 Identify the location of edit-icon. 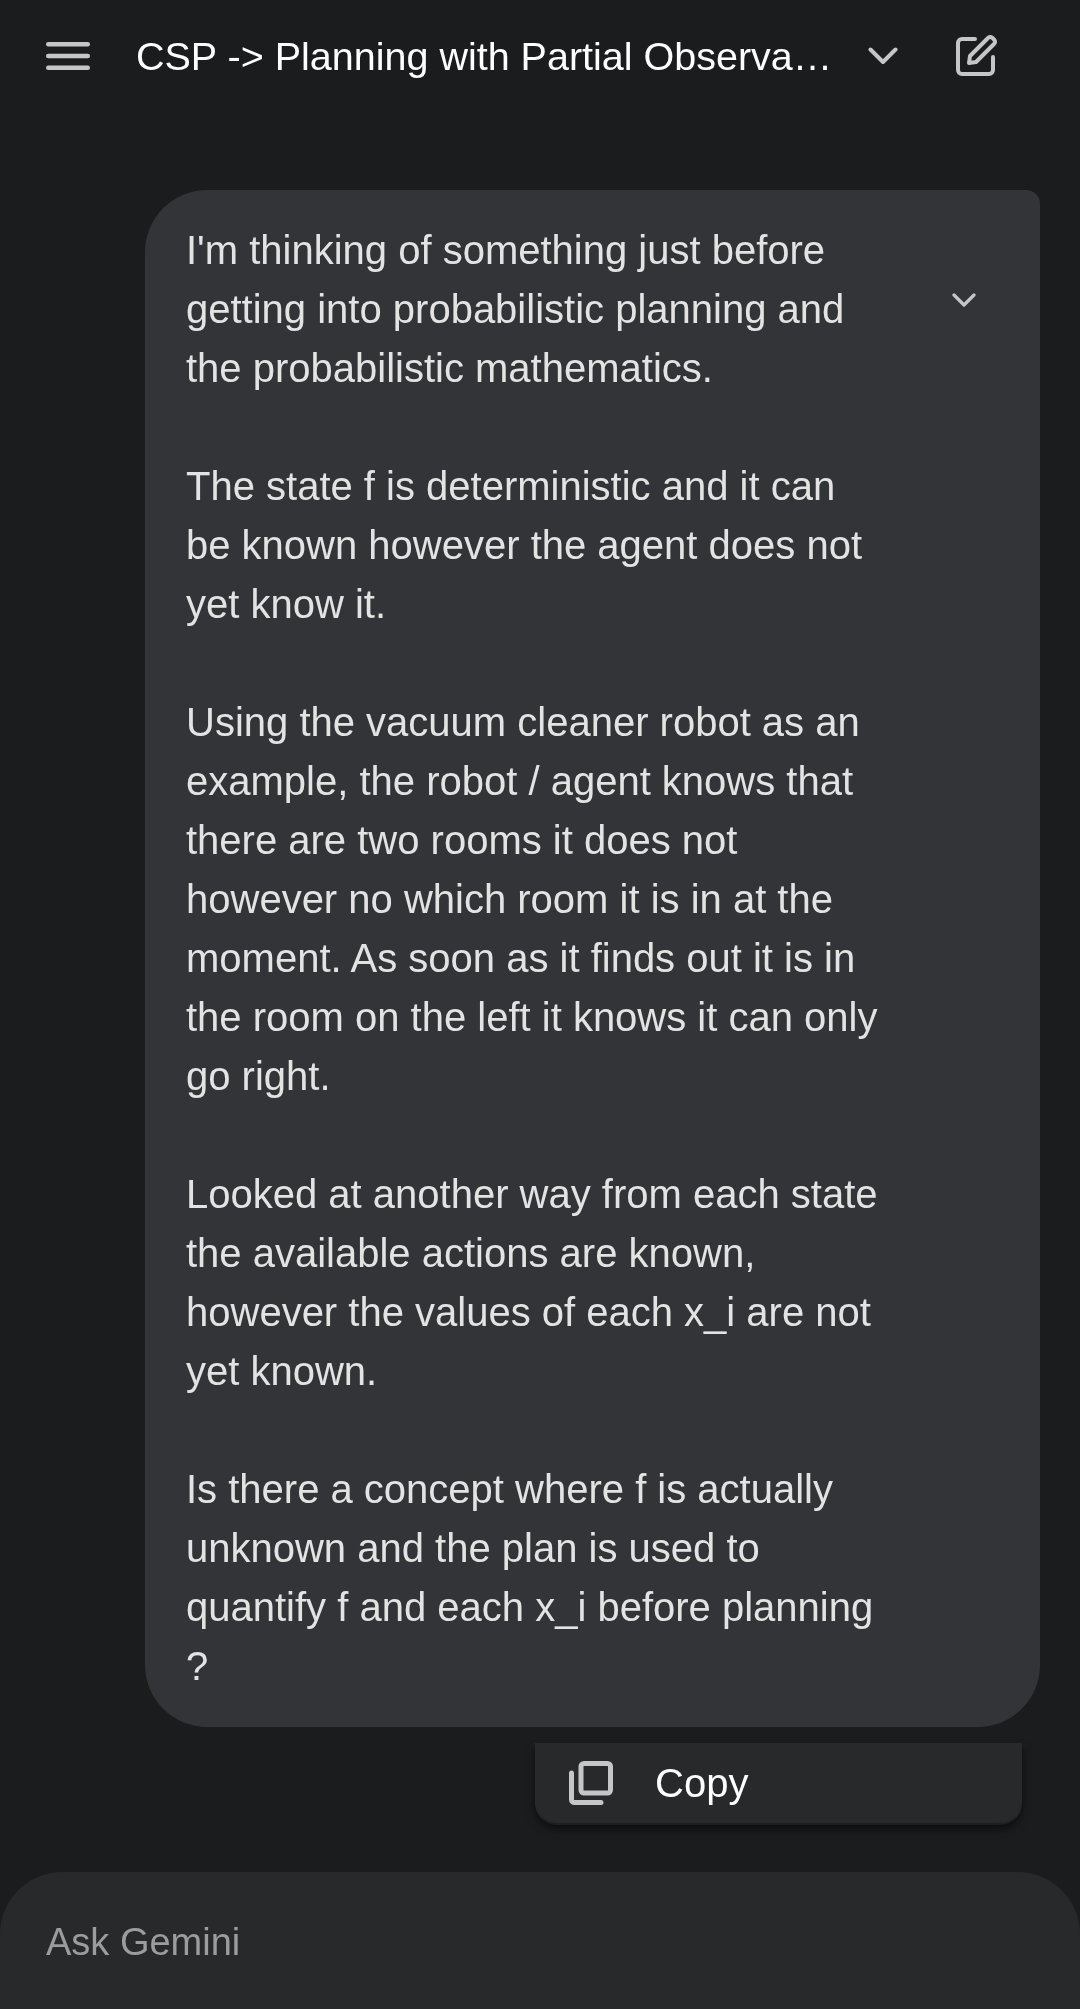
(976, 56).